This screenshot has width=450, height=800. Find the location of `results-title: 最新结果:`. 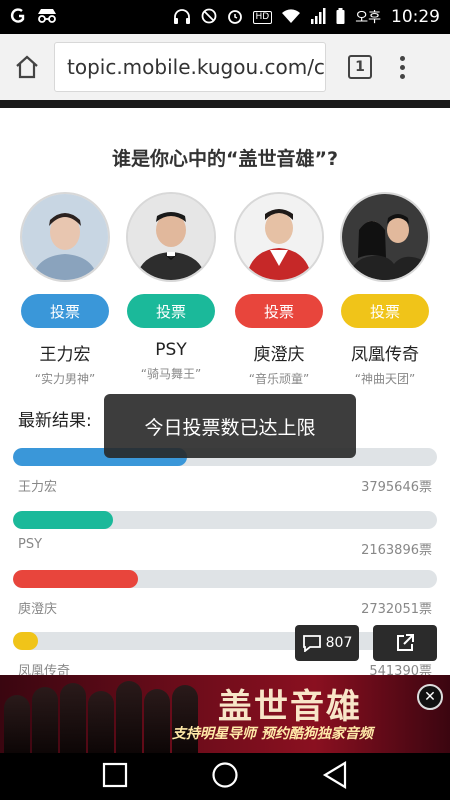

results-title: 最新结果: is located at coordinates (55, 421).